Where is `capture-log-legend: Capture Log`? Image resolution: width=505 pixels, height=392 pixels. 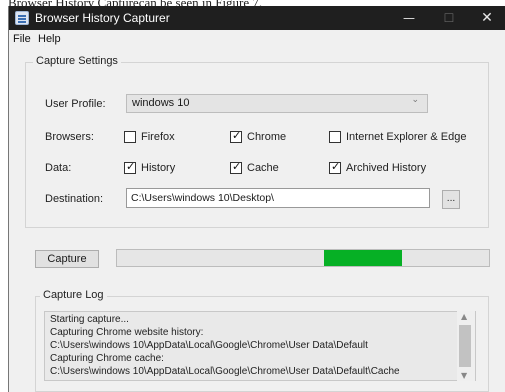 capture-log-legend: Capture Log is located at coordinates (73, 295).